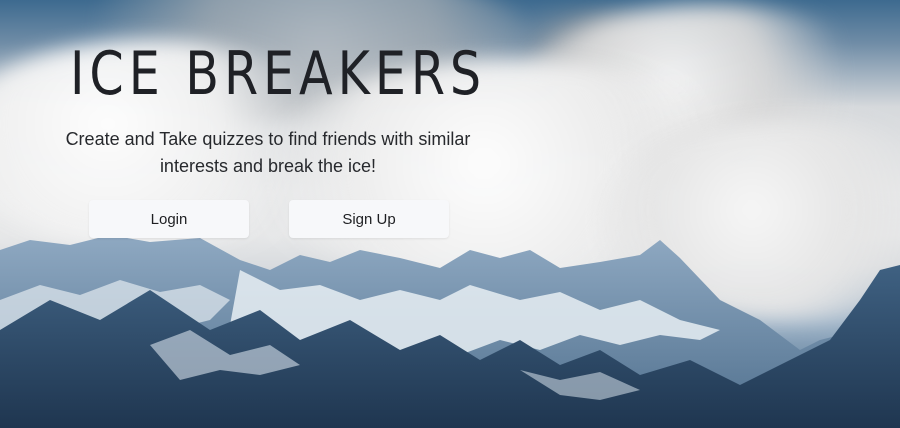  I want to click on login-button: Login, so click(169, 219).